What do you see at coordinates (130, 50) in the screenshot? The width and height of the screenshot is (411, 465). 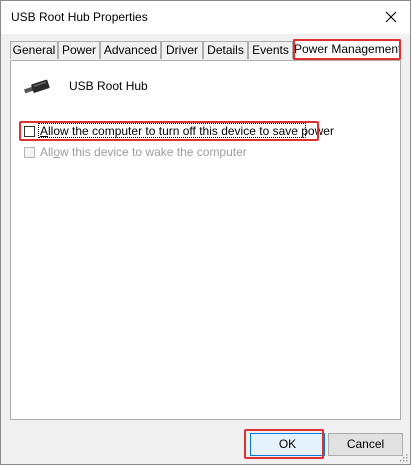 I see `tab-advanced: Advanced` at bounding box center [130, 50].